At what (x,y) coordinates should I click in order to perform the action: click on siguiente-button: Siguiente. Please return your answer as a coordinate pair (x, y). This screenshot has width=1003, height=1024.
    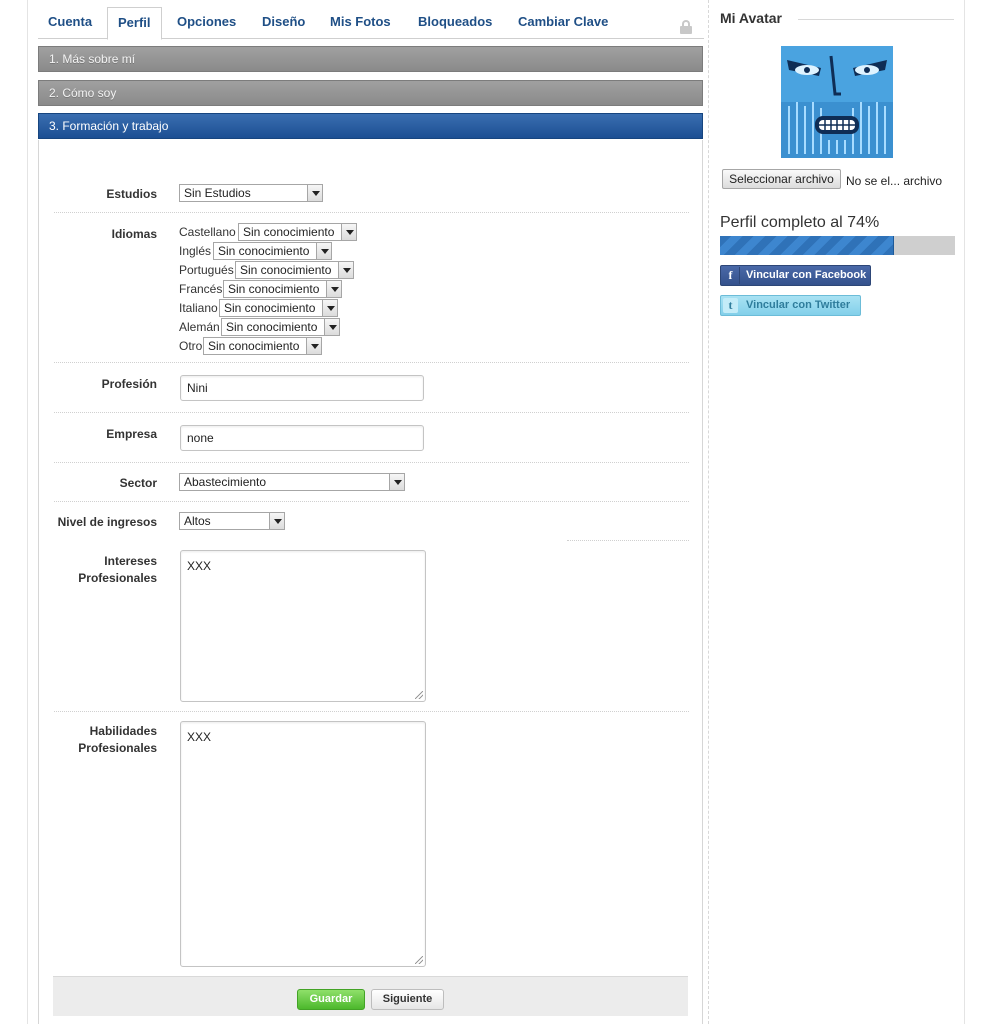
    Looking at the image, I should click on (407, 999).